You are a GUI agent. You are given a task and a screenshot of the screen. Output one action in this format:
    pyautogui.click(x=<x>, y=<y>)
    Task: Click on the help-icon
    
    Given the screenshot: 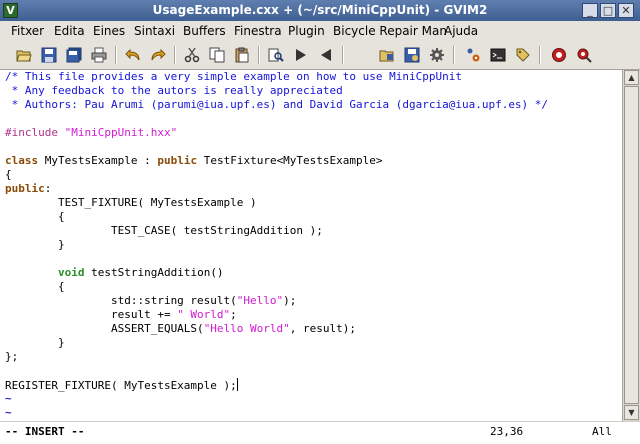 What is the action you would take?
    pyautogui.click(x=559, y=55)
    